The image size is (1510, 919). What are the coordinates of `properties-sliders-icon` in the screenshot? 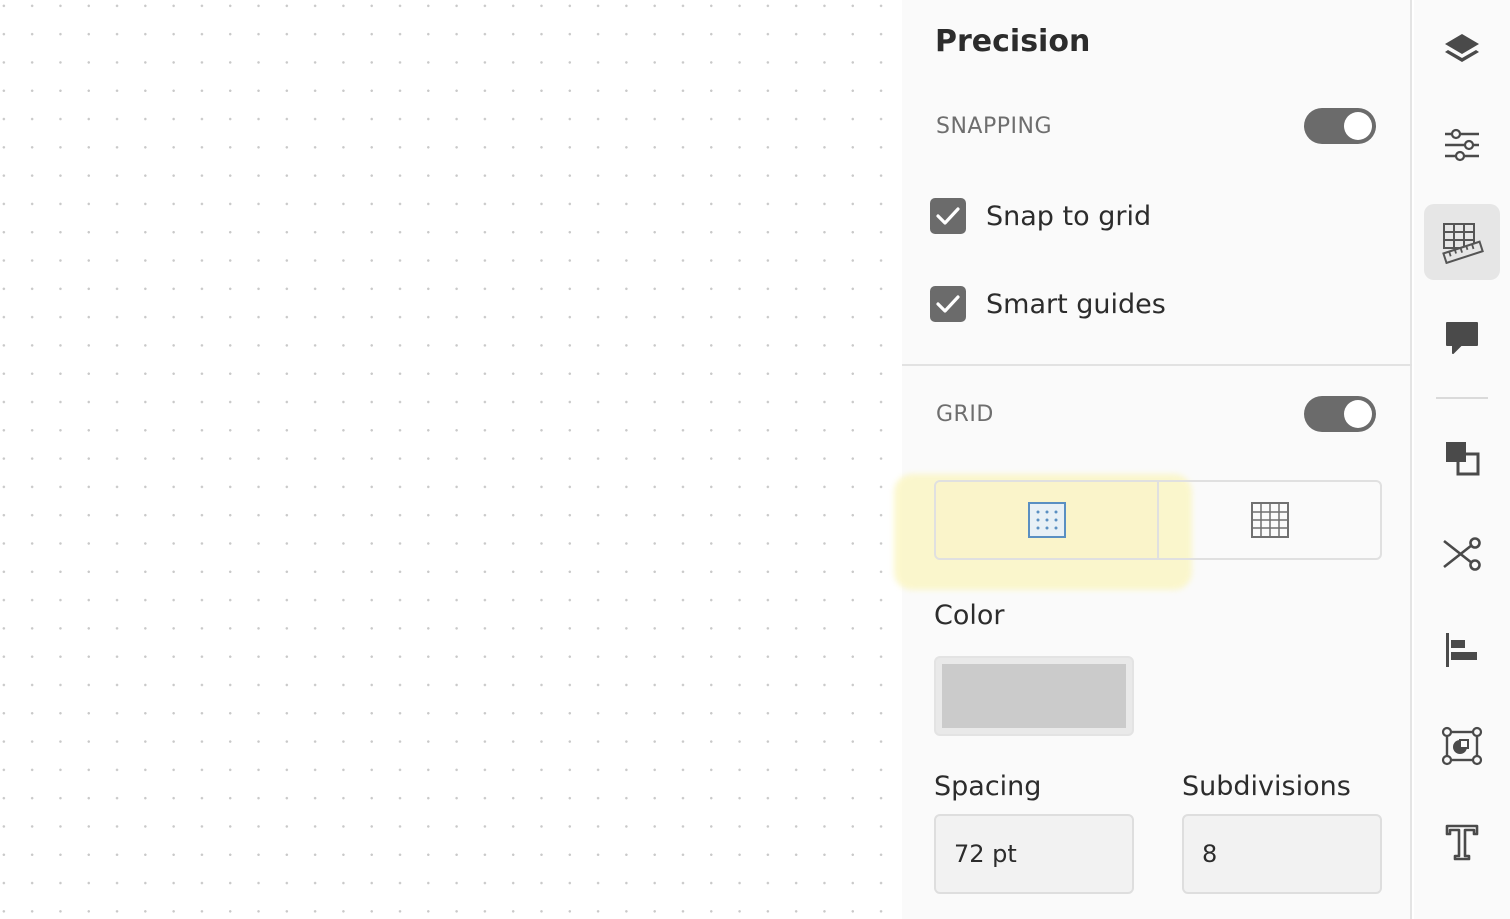 It's located at (1462, 145).